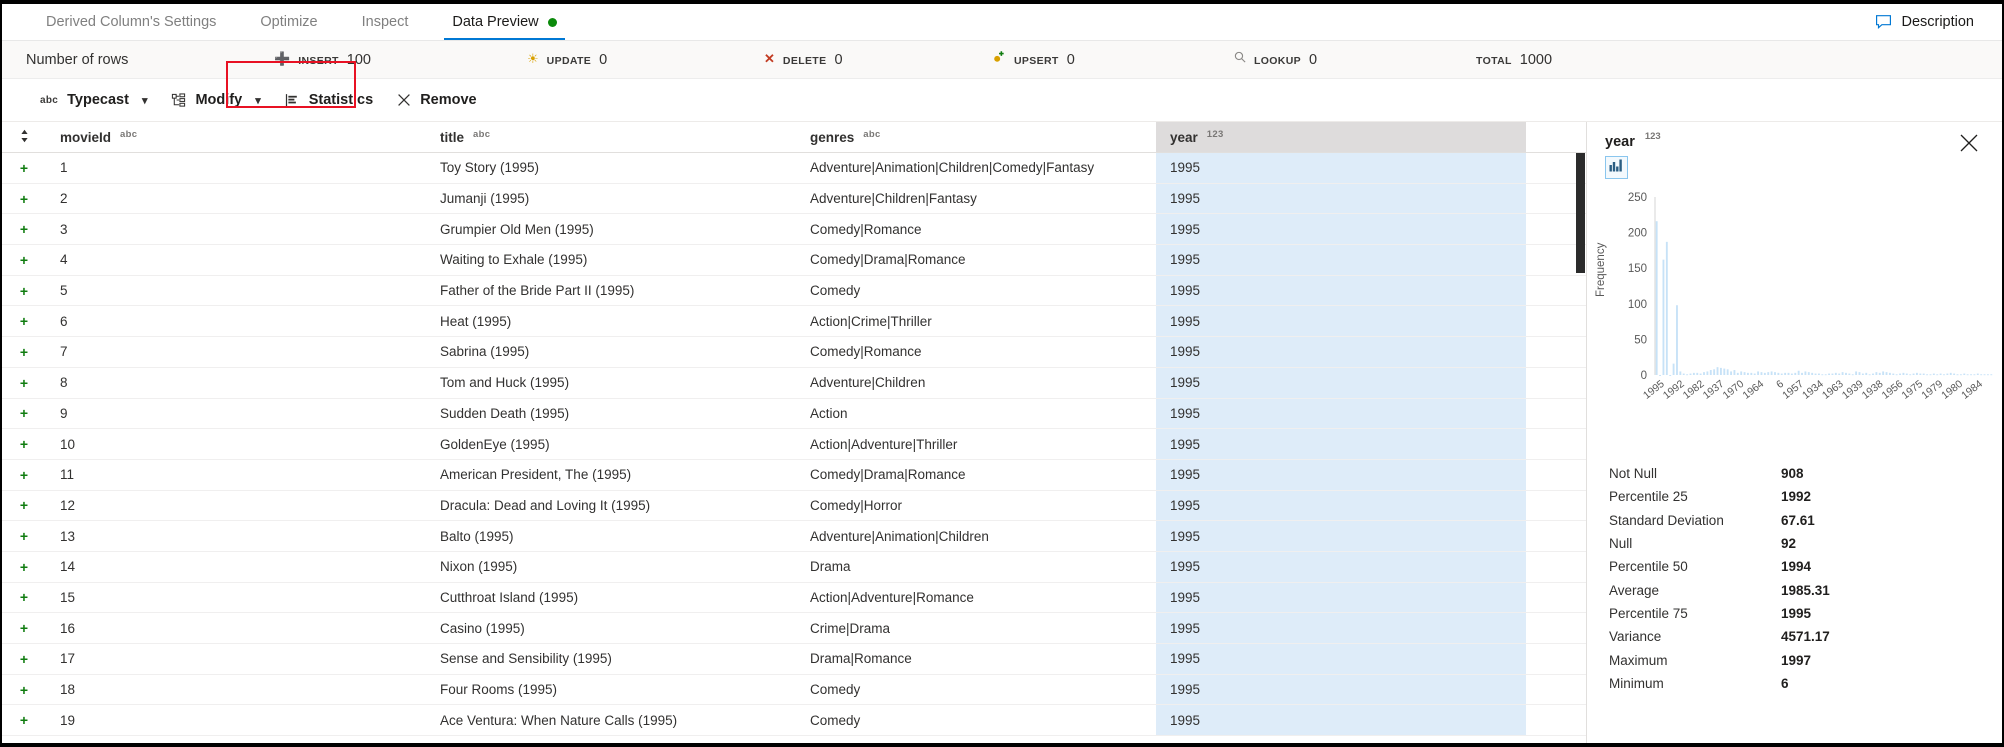 The width and height of the screenshot is (2004, 747). Describe the element at coordinates (509, 597) in the screenshot. I see `cell-title: Cutthroat Island (1995)` at that location.